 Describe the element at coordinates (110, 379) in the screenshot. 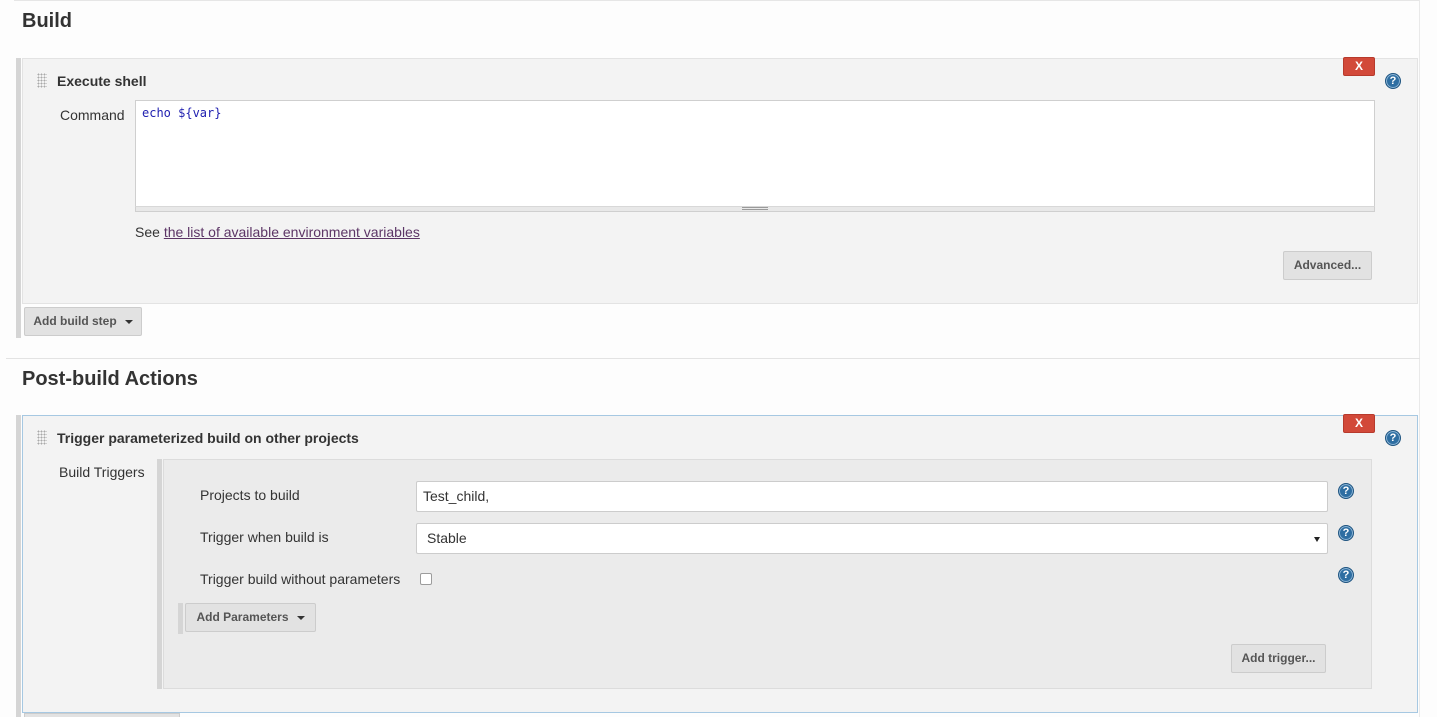

I see `post-build-section-title: Post-build Actions` at that location.